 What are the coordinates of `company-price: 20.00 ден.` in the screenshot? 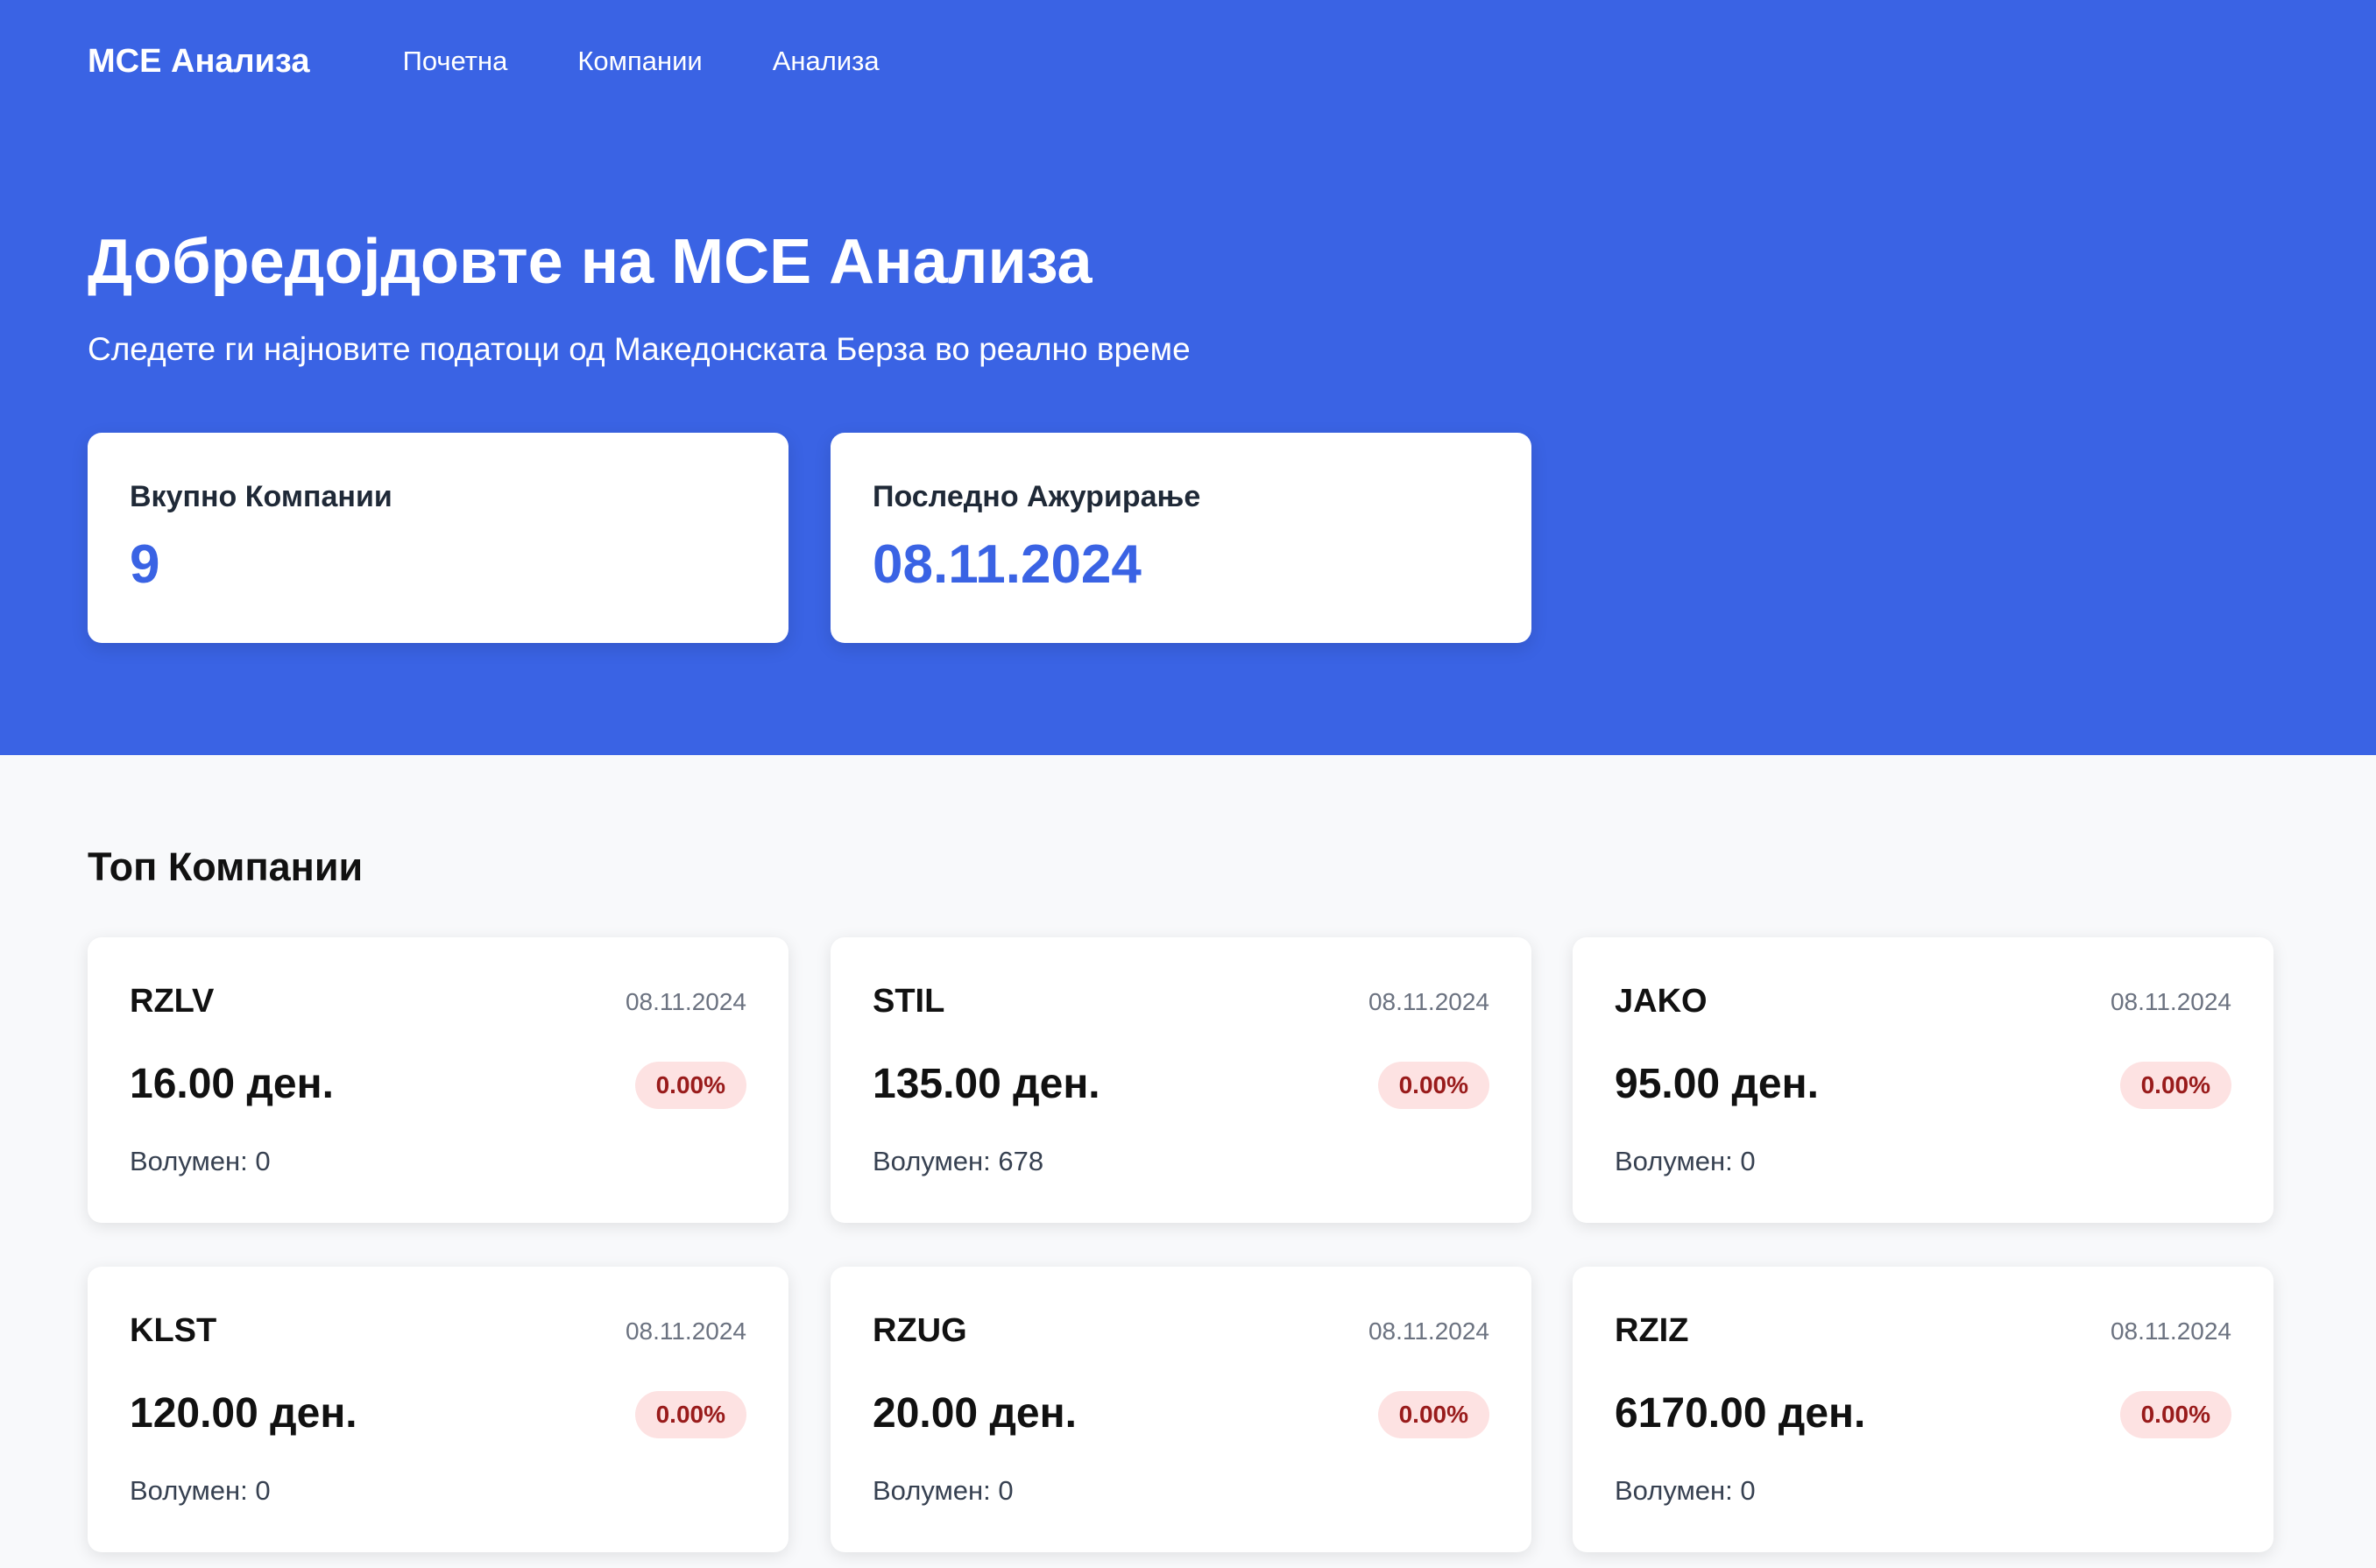 It's located at (975, 1413).